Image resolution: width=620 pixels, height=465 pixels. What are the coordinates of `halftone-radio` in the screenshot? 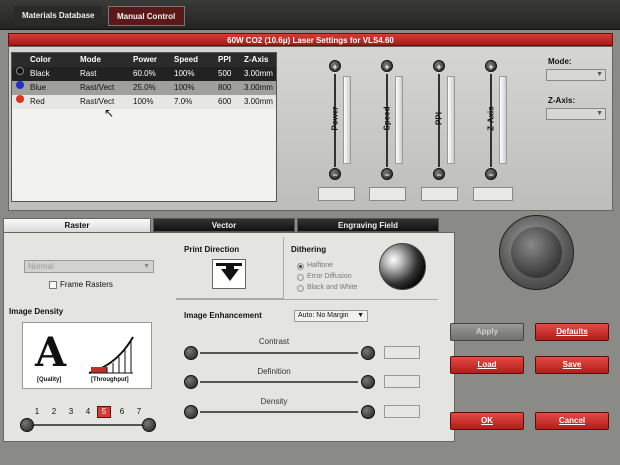 It's located at (300, 266).